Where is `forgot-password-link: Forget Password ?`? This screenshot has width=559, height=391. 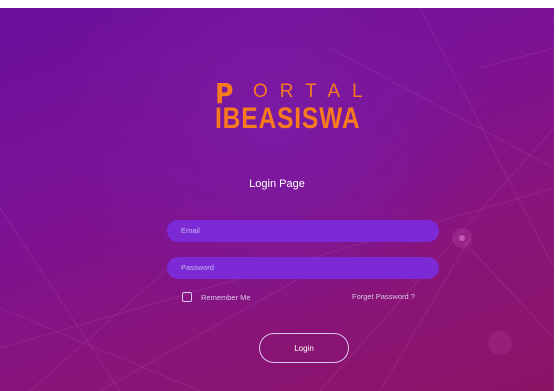 forgot-password-link: Forget Password ? is located at coordinates (383, 296).